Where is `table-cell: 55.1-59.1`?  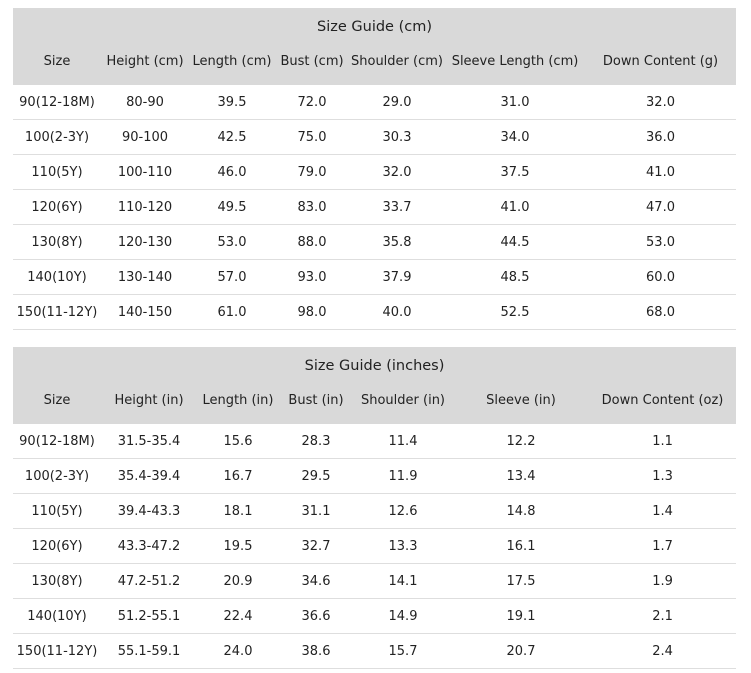
table-cell: 55.1-59.1 is located at coordinates (149, 651).